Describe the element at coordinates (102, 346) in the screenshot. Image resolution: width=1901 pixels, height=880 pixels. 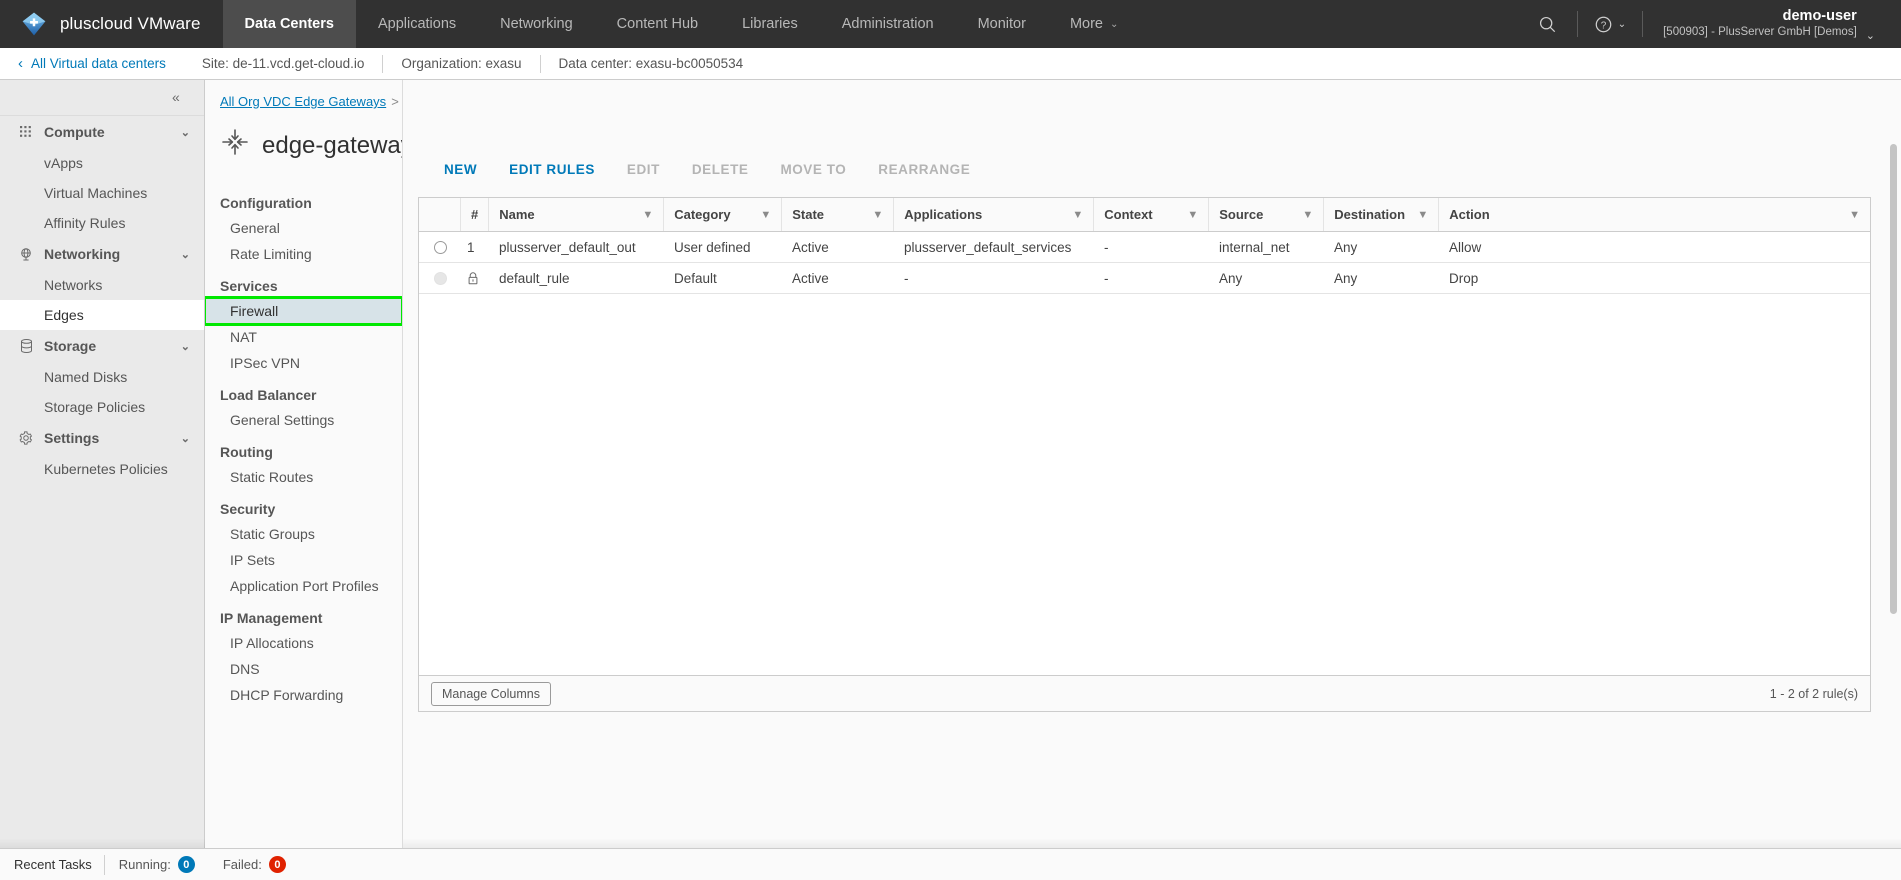
I see `sidebar-group-storage: Storage ⌄` at that location.